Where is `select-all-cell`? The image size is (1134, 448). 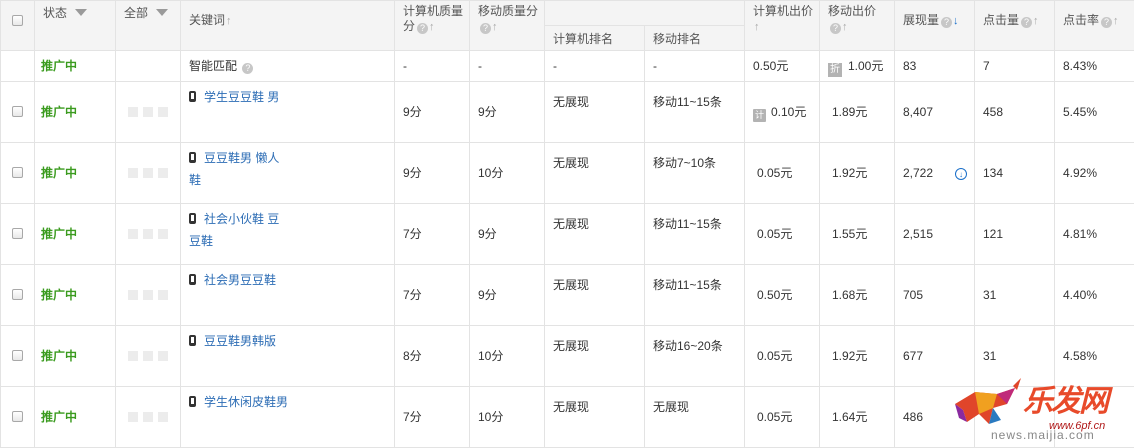
select-all-cell is located at coordinates (18, 26).